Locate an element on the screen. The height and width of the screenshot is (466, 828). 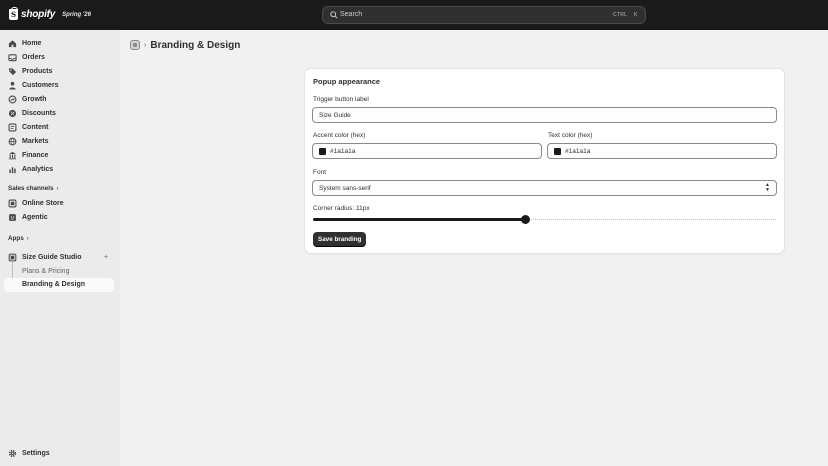
font-select: System sans-serif ▲ ▼ is located at coordinates (544, 188).